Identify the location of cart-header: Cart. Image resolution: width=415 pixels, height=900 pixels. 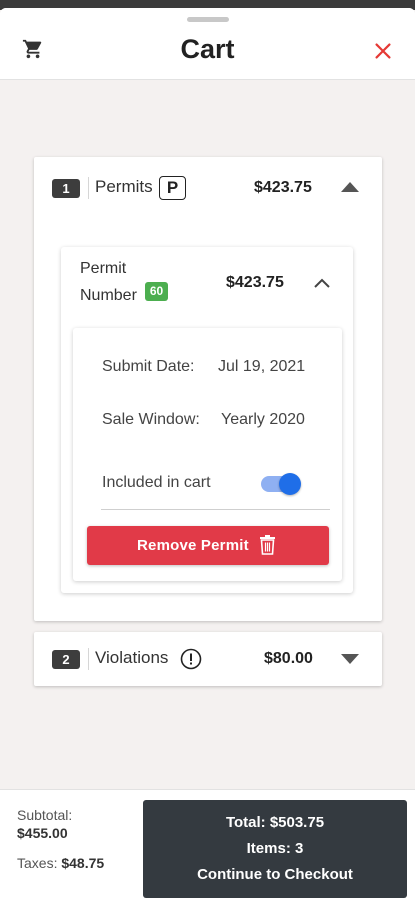
(207, 44).